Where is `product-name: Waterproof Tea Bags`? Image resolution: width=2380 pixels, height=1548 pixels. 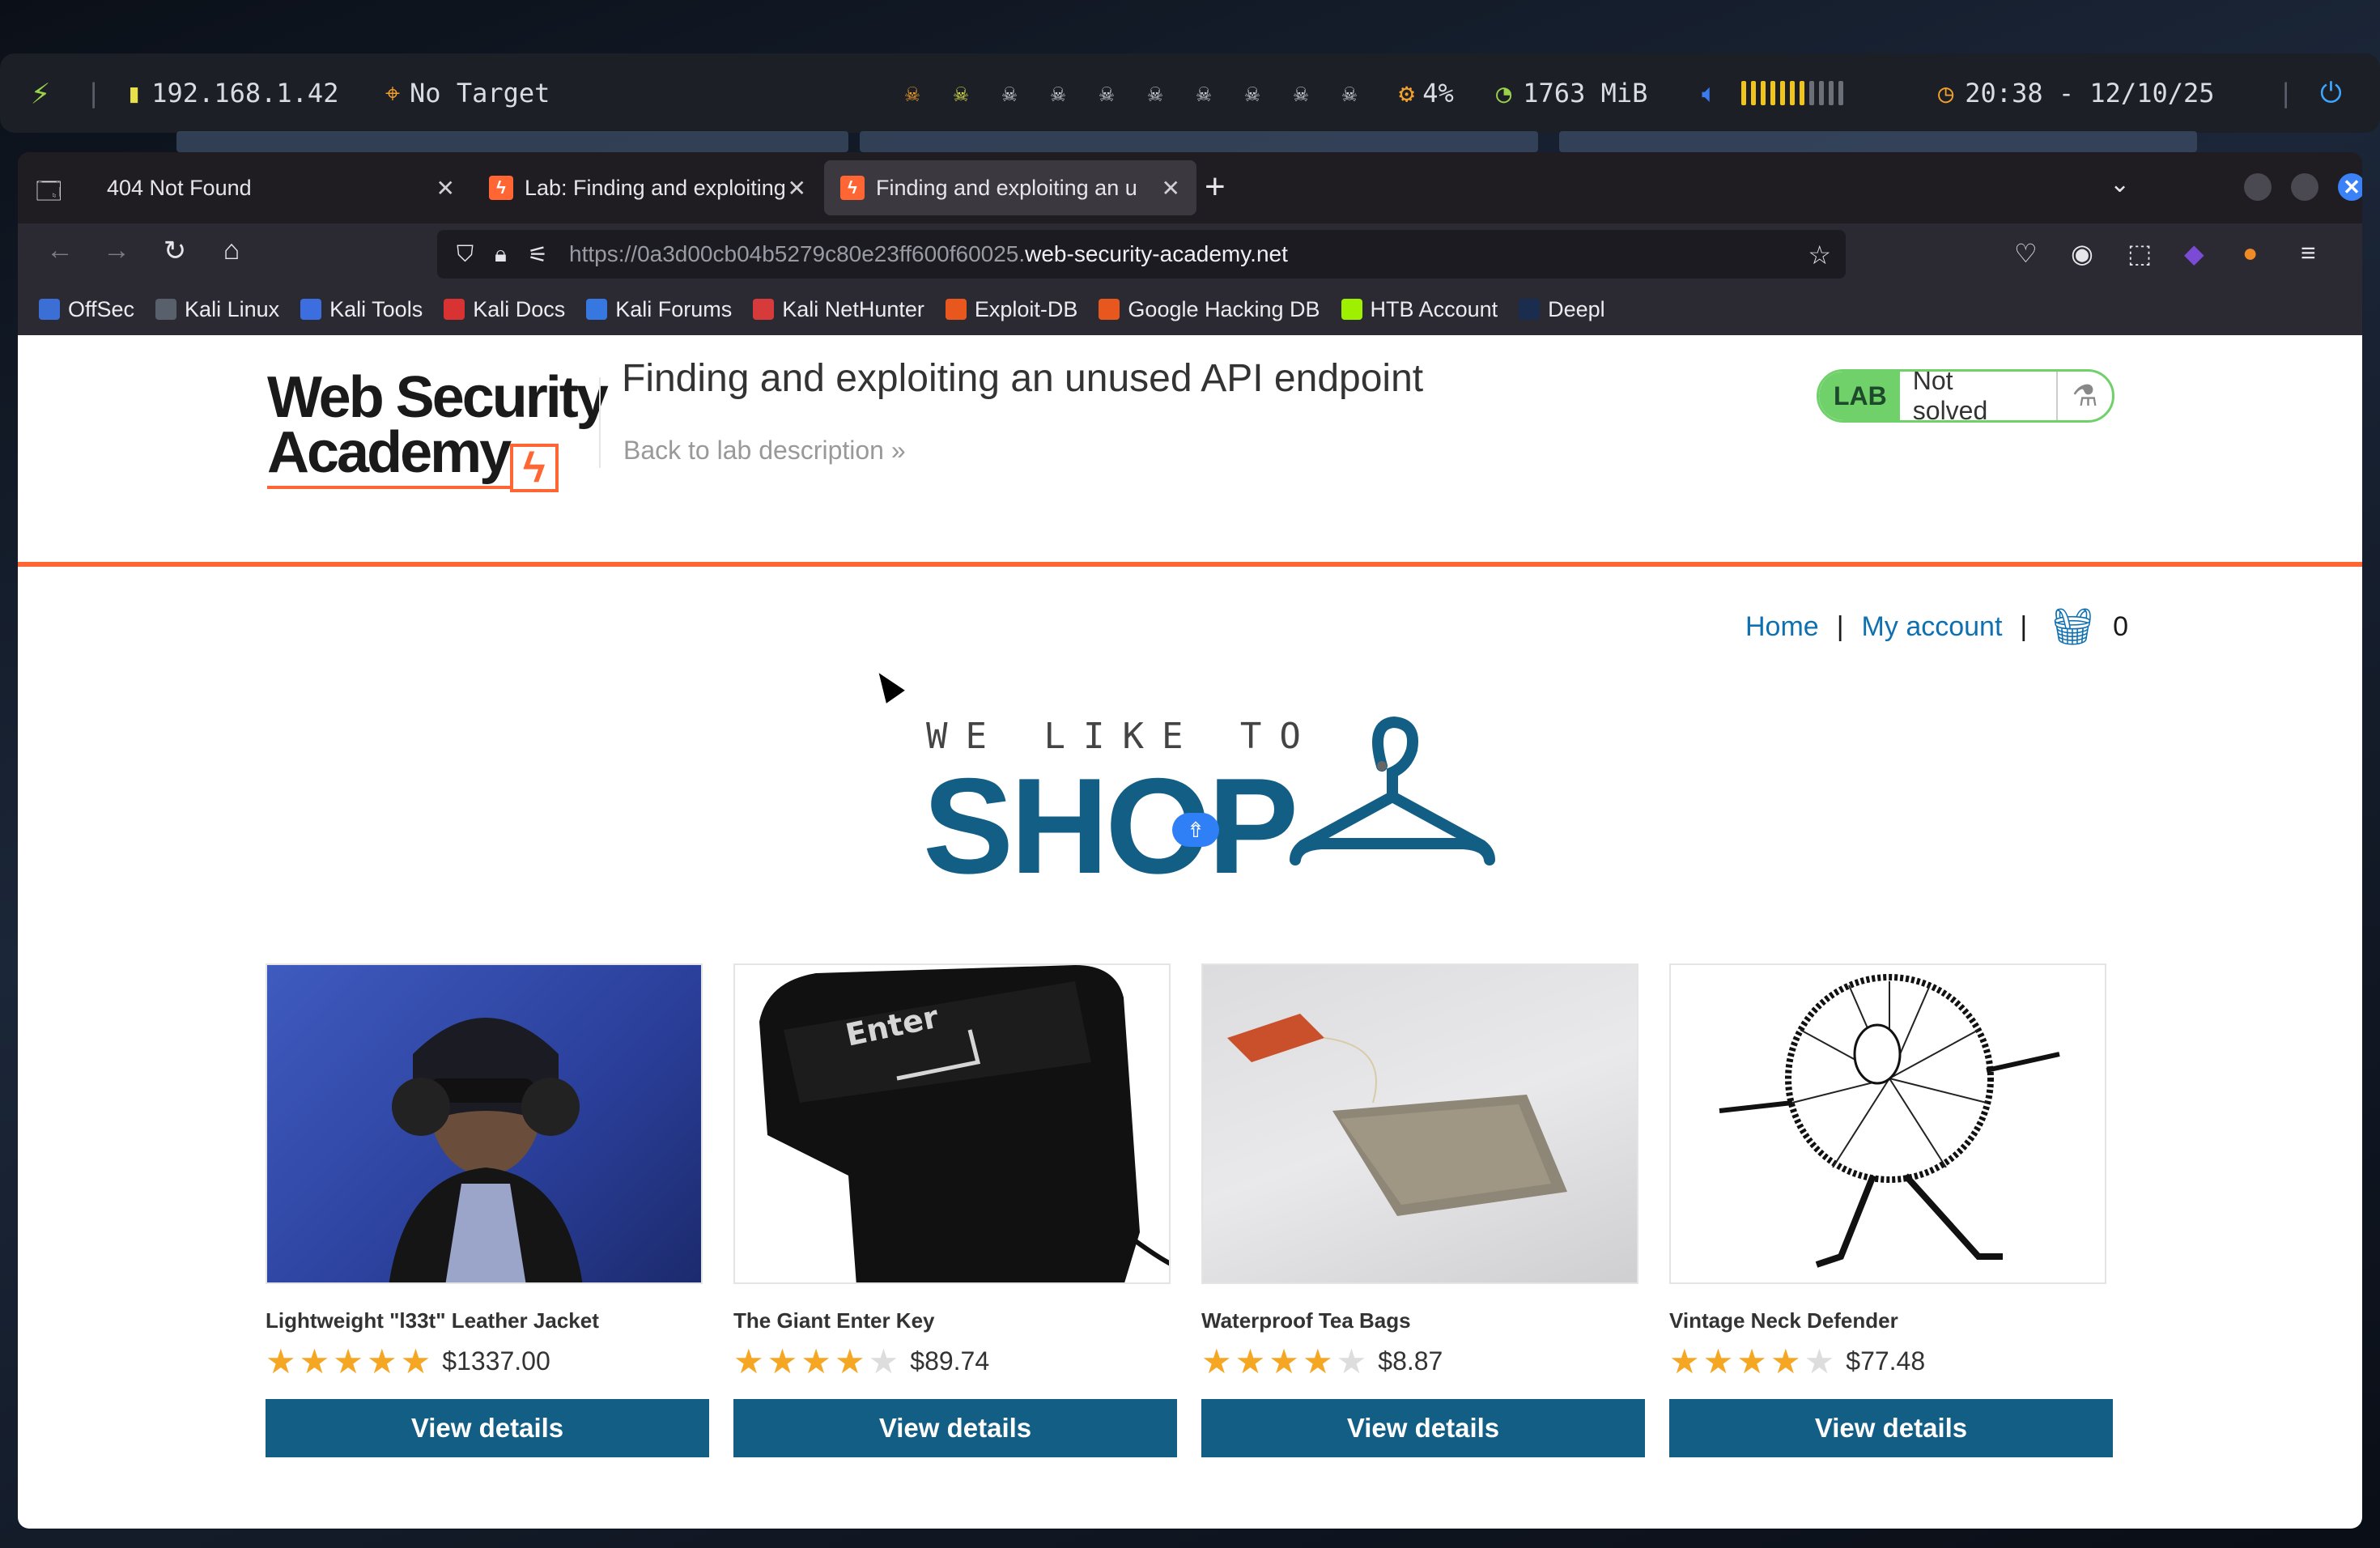 product-name: Waterproof Tea Bags is located at coordinates (1306, 1320).